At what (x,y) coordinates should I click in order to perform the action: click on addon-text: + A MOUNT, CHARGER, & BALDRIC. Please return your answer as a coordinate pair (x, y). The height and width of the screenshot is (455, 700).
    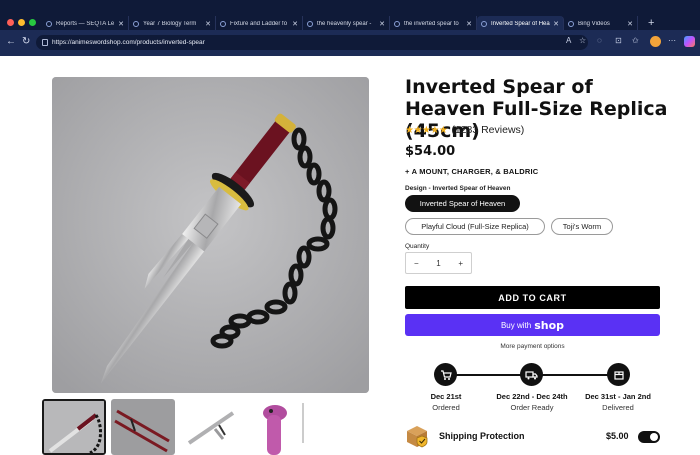
    Looking at the image, I should click on (472, 171).